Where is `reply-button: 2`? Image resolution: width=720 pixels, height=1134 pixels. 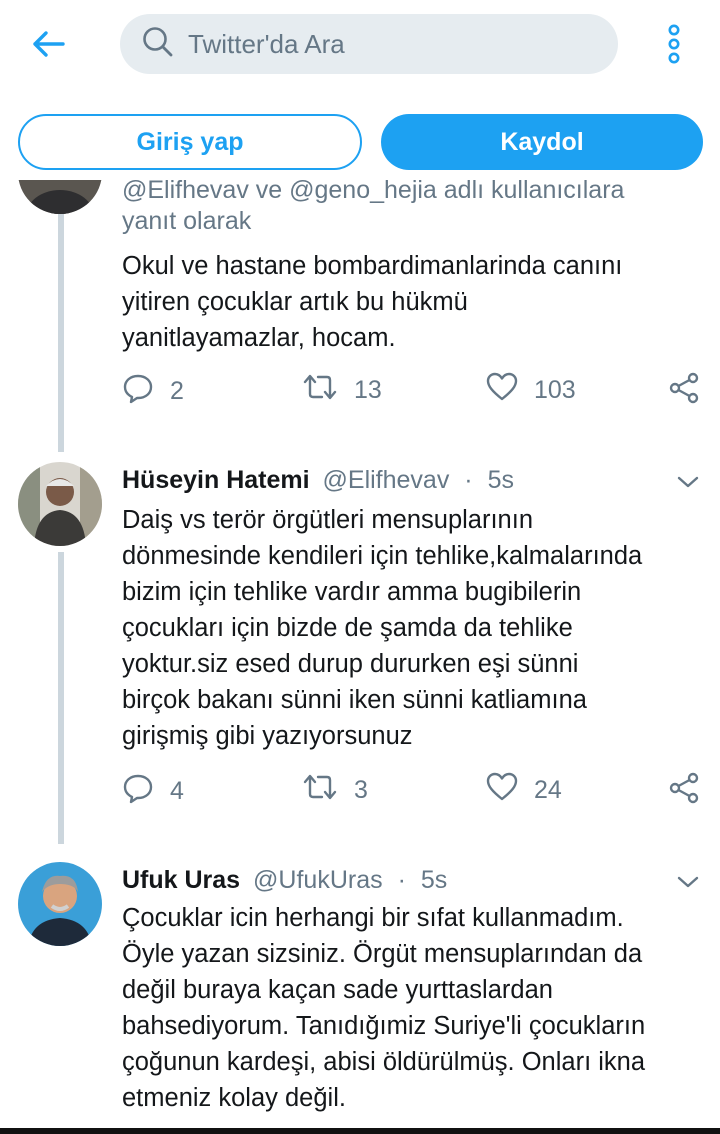
reply-button: 2 is located at coordinates (153, 391).